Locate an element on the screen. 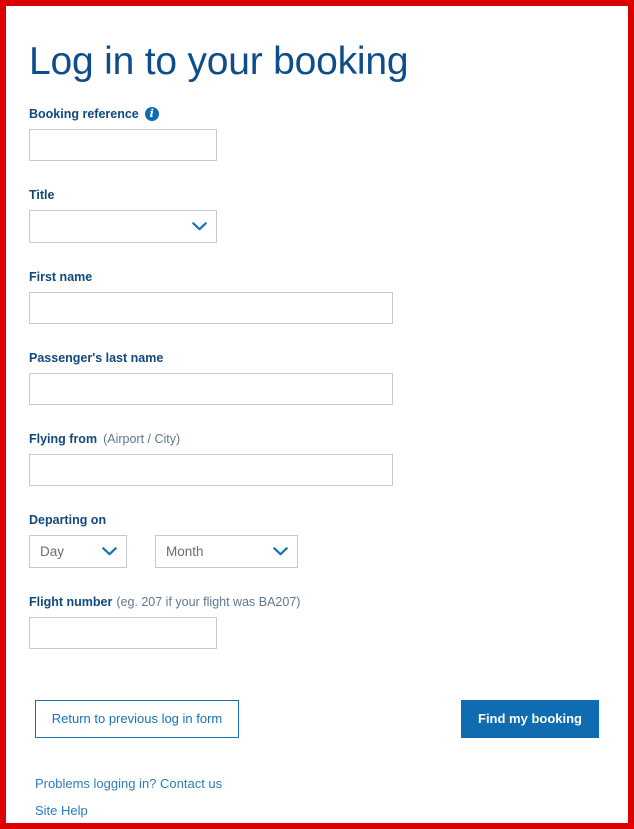  flying-from-label: Flying from (Airport / City) is located at coordinates (211, 439).